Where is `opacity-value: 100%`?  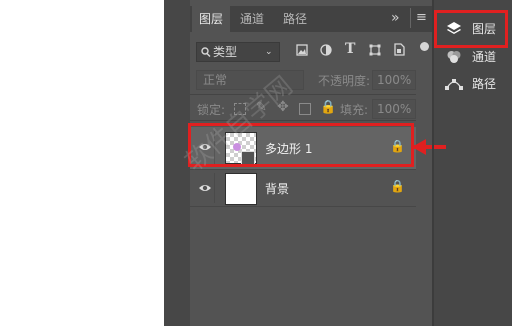 opacity-value: 100% is located at coordinates (394, 80).